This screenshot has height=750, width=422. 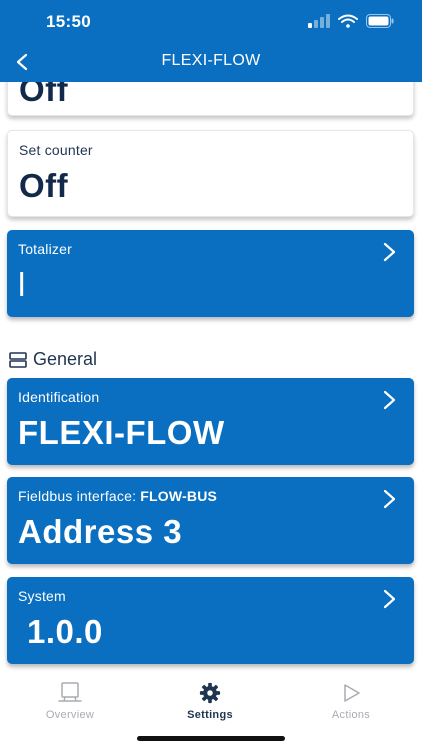 I want to click on totalizer-label: Totalizer, so click(x=45, y=249).